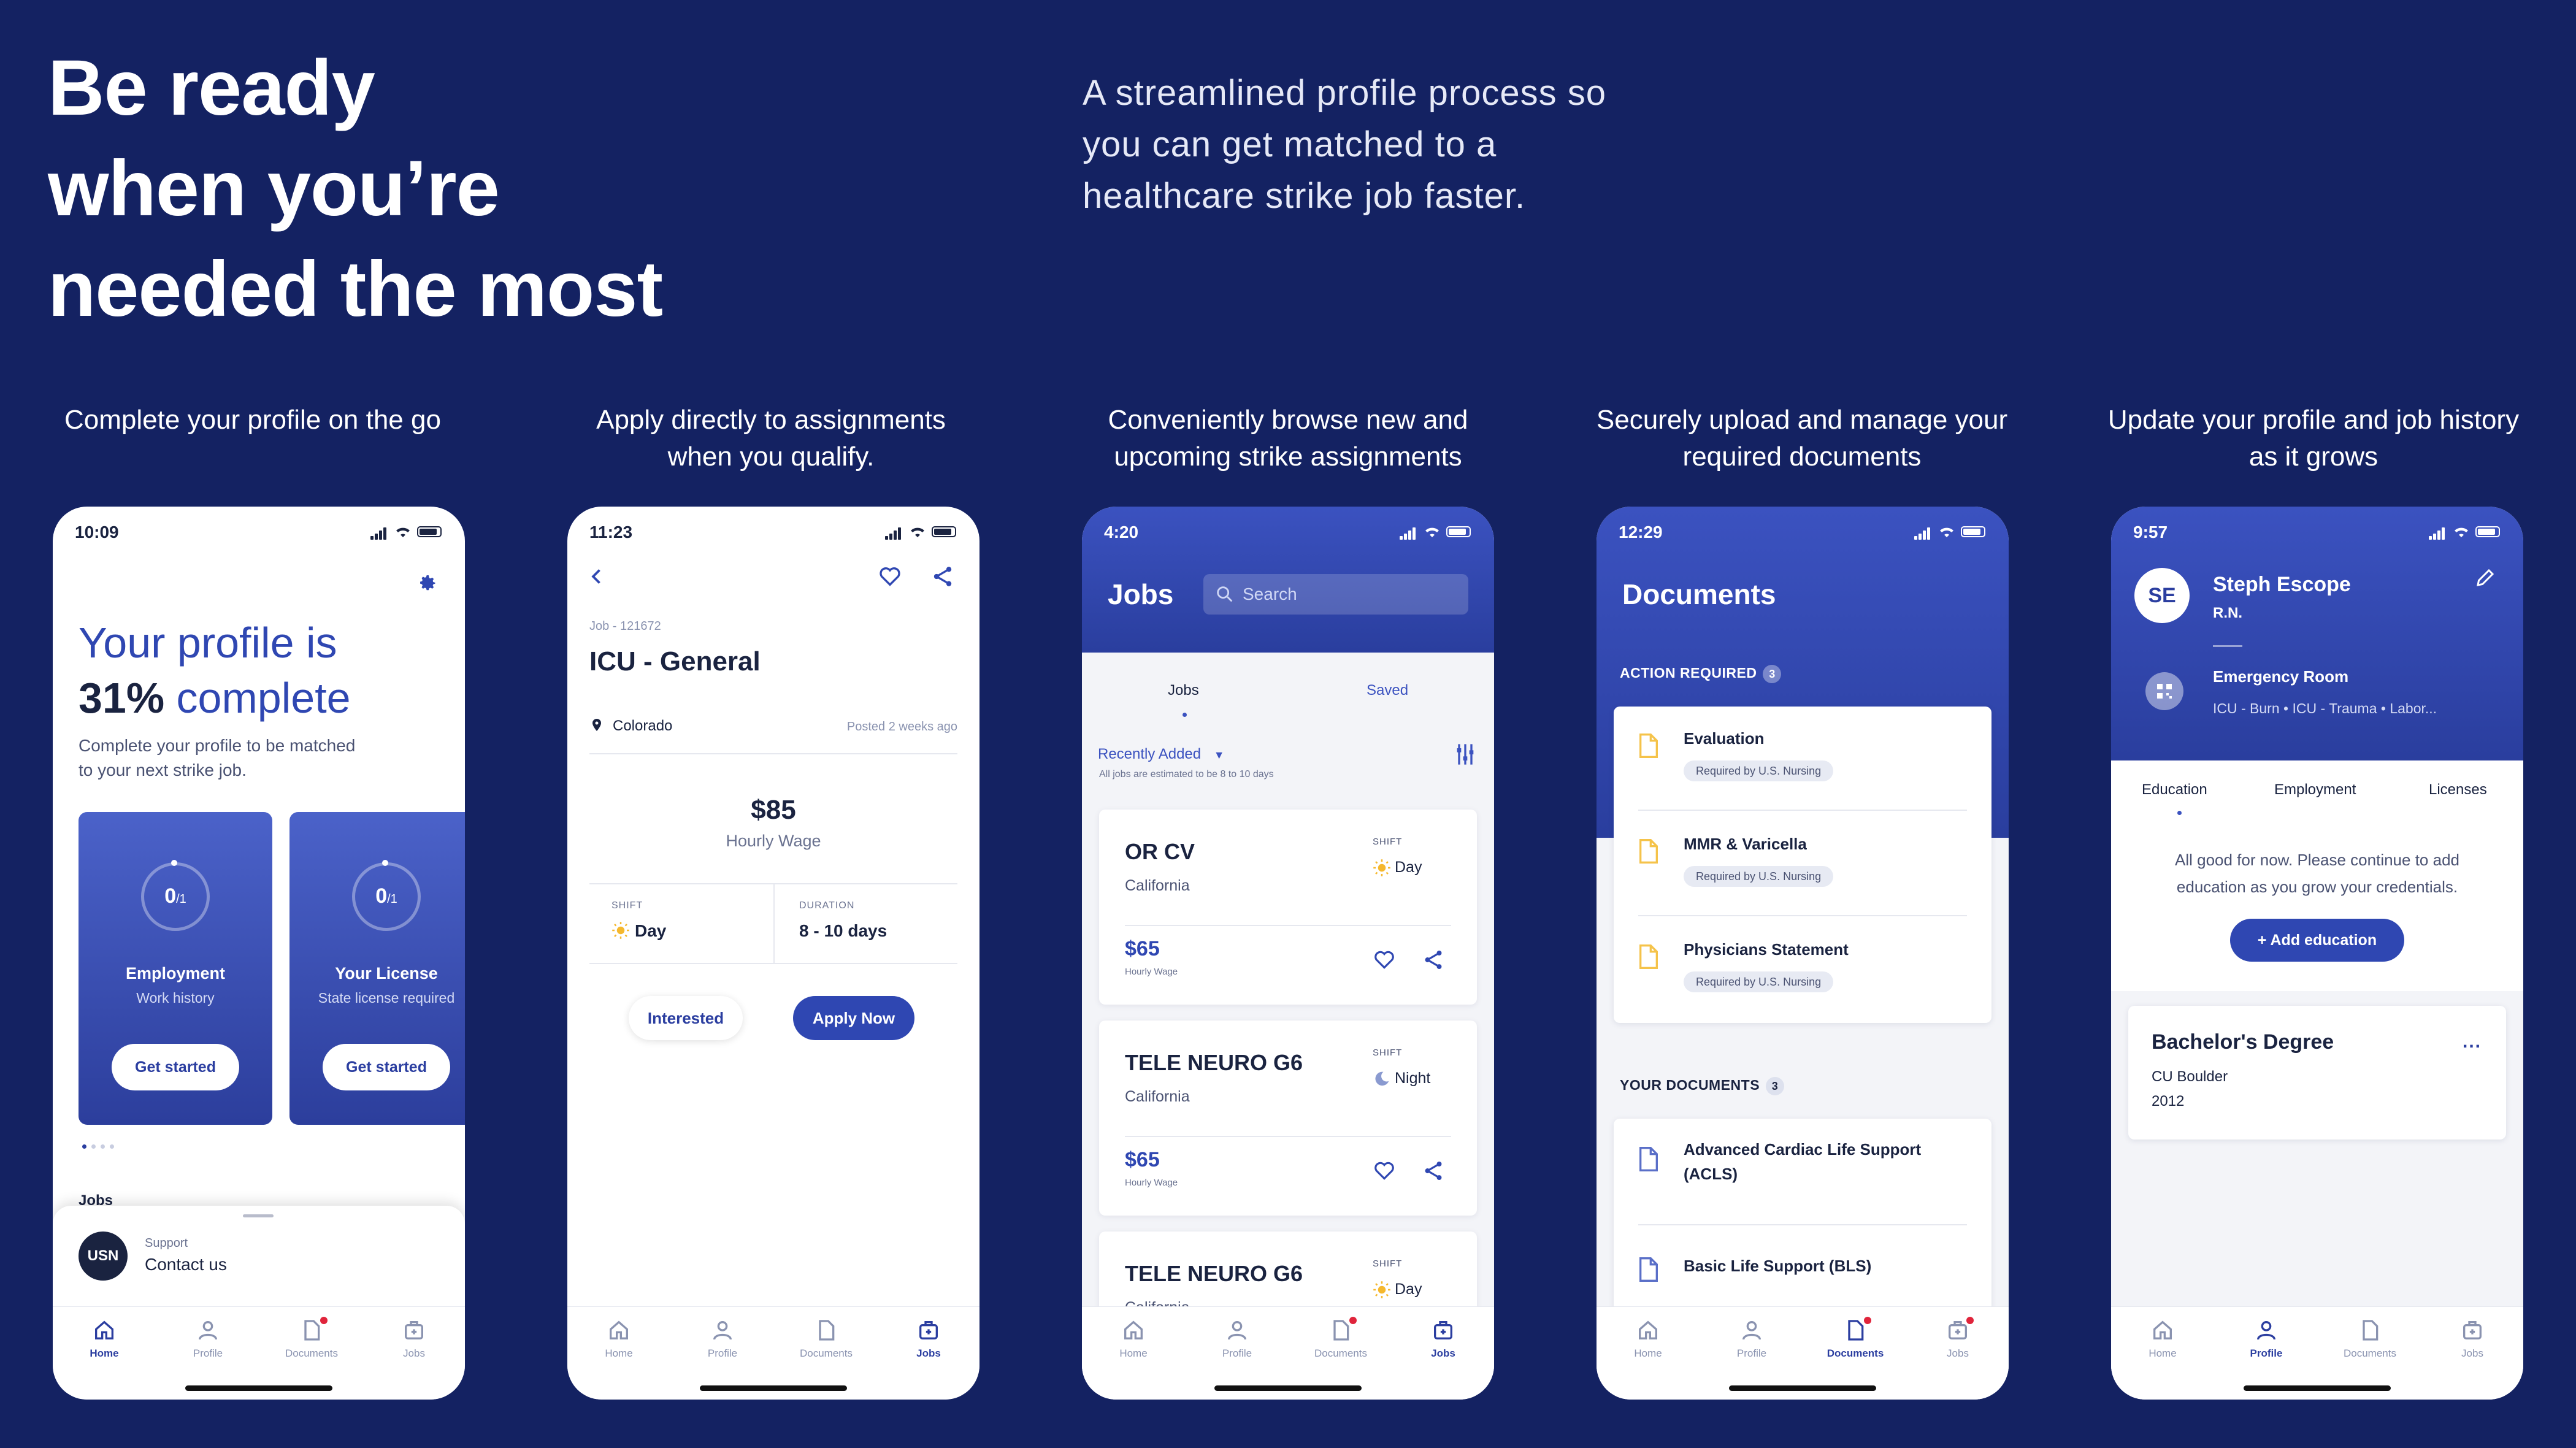 This screenshot has height=1448, width=2576. Describe the element at coordinates (2485, 578) in the screenshot. I see `pencil-icon` at that location.